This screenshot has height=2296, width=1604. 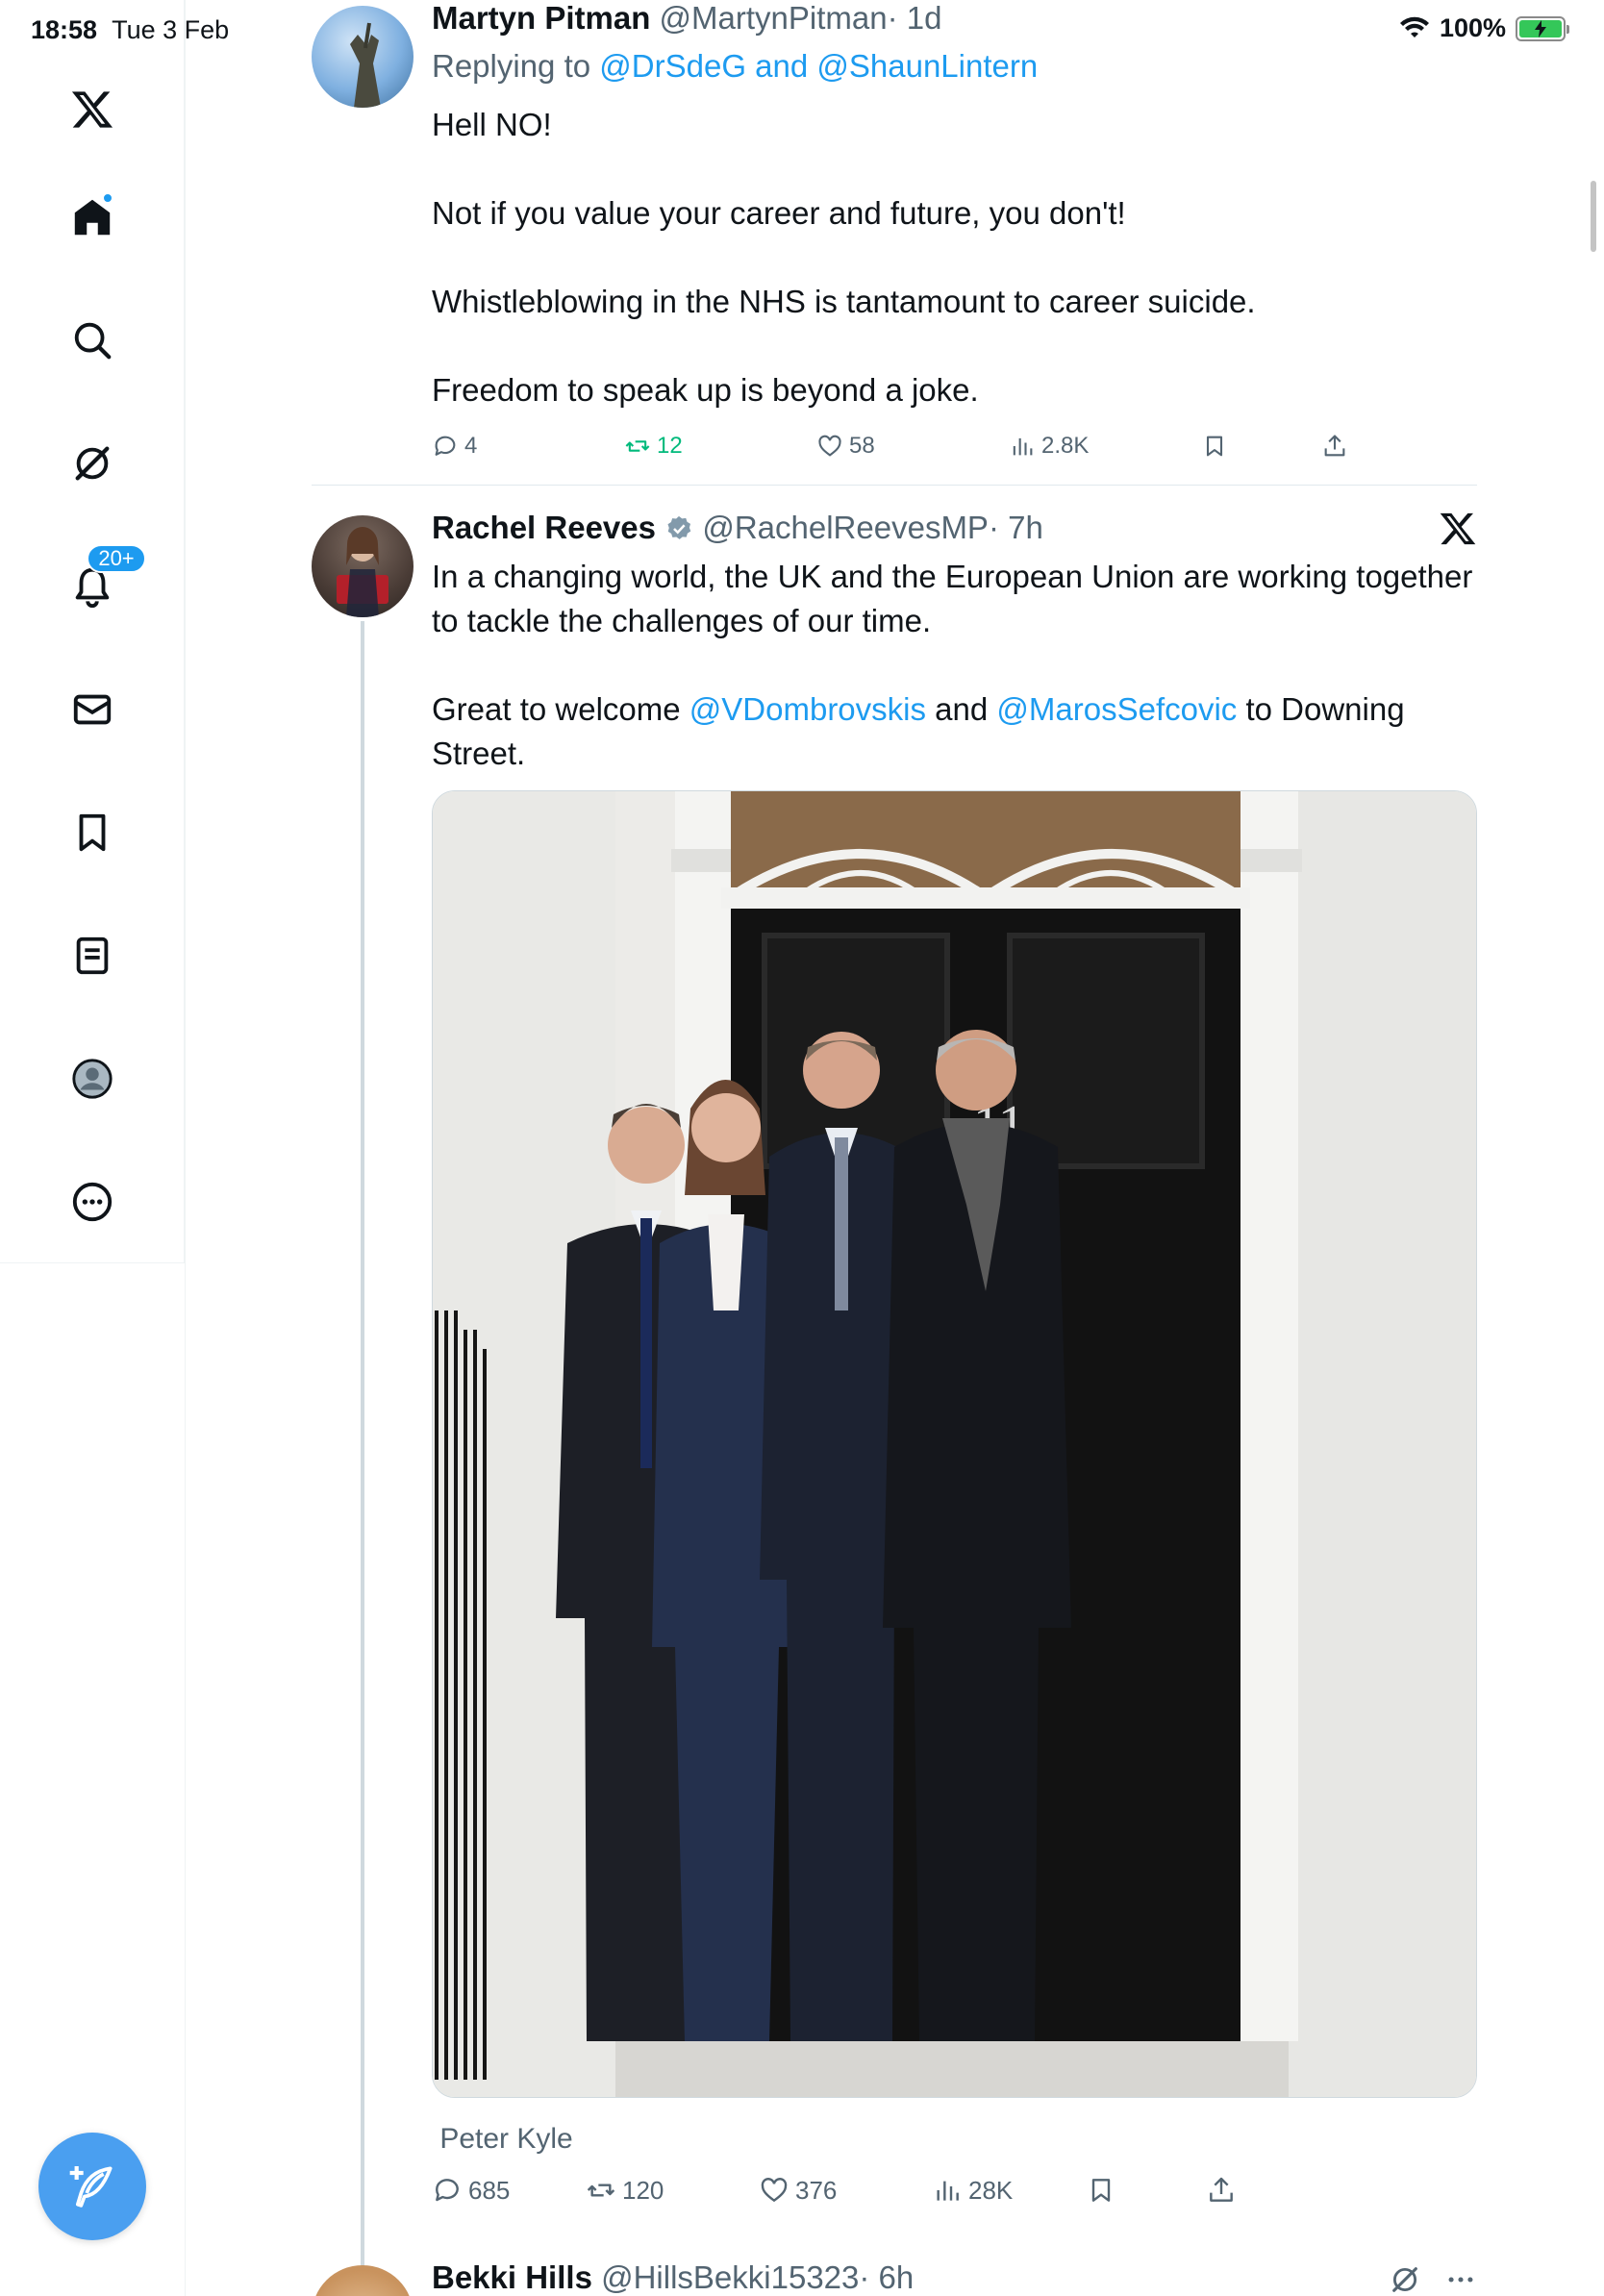 What do you see at coordinates (509, 2190) in the screenshot?
I see `reply-button: 685` at bounding box center [509, 2190].